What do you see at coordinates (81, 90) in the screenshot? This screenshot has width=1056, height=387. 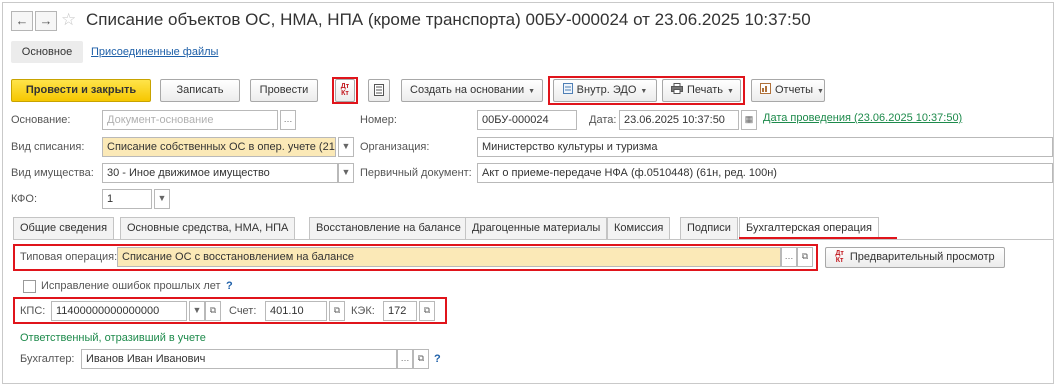 I see `post-and-close-button: Провести и закрыть` at bounding box center [81, 90].